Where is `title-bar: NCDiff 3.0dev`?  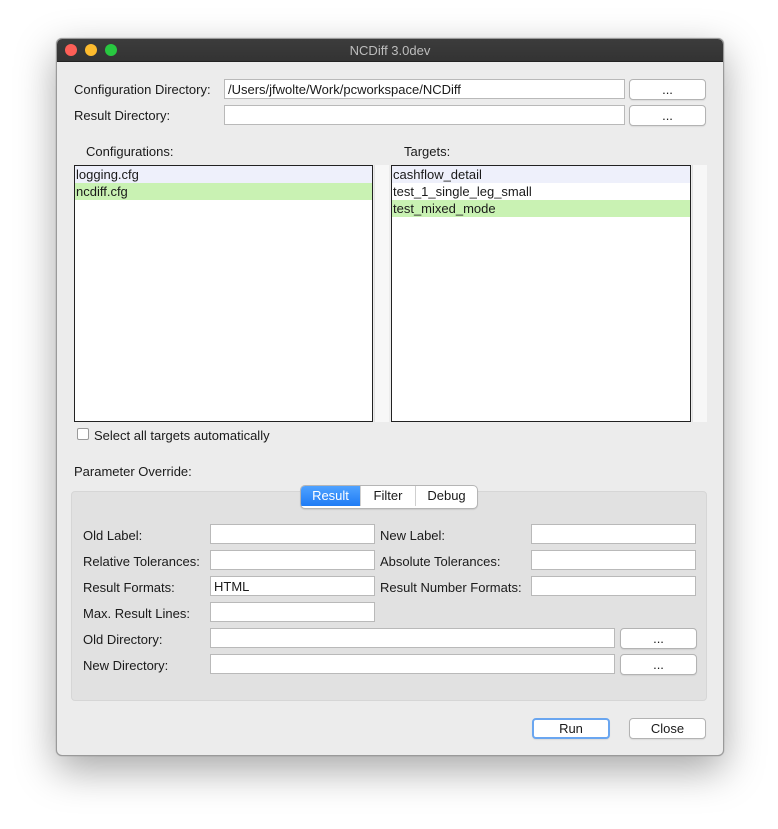 title-bar: NCDiff 3.0dev is located at coordinates (390, 50).